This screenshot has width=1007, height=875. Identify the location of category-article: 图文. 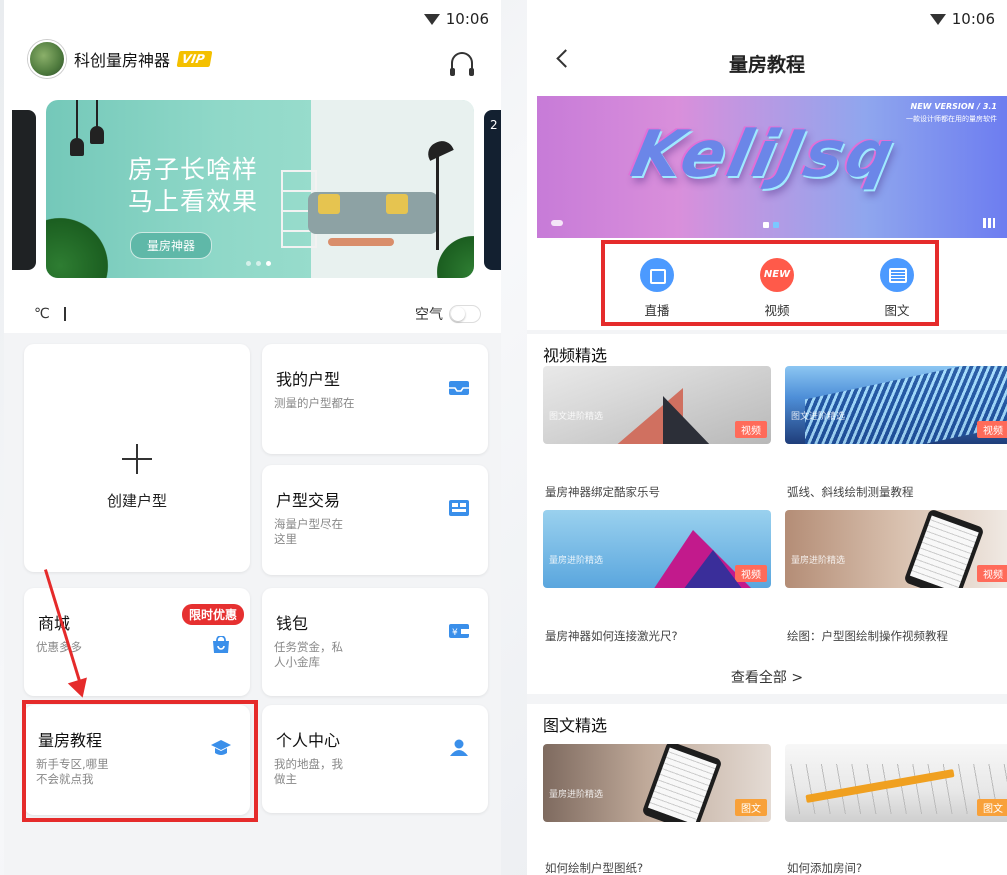
(897, 288).